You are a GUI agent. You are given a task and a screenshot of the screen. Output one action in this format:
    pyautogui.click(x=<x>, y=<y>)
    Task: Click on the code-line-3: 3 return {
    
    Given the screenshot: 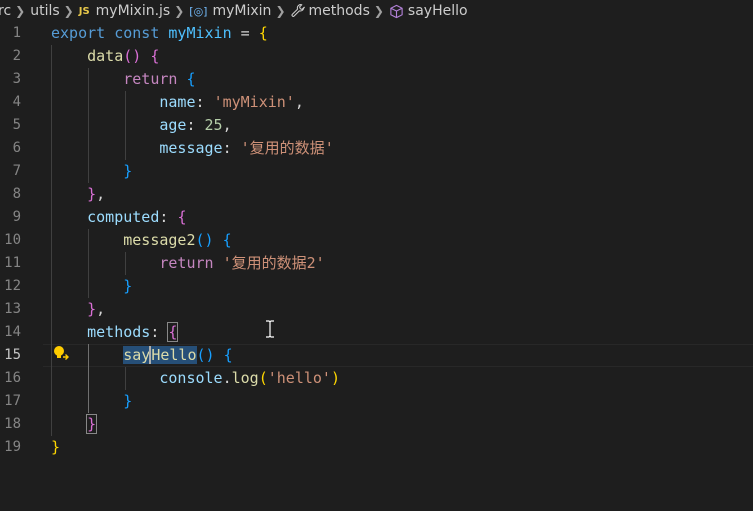 What is the action you would take?
    pyautogui.click(x=376, y=79)
    